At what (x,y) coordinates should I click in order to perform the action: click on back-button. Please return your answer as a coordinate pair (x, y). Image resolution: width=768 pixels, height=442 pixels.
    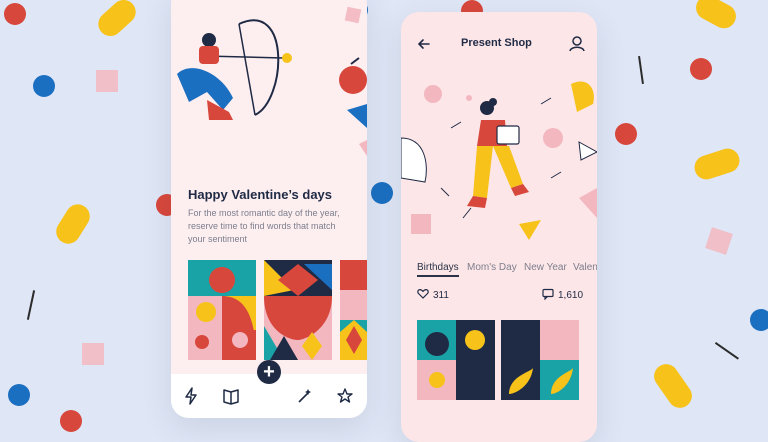
    Looking at the image, I should click on (425, 44).